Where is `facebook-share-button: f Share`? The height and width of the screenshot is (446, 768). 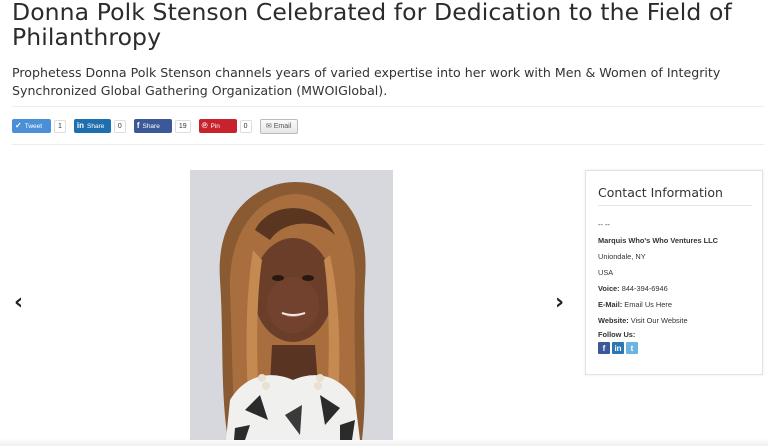 facebook-share-button: f Share is located at coordinates (152, 126).